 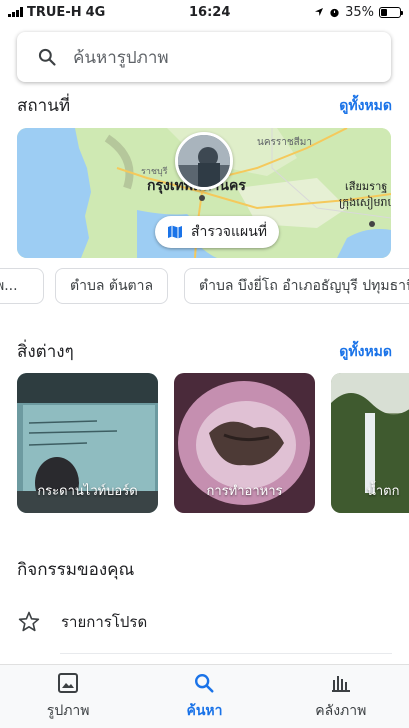 I want to click on library-icon, so click(x=340, y=683).